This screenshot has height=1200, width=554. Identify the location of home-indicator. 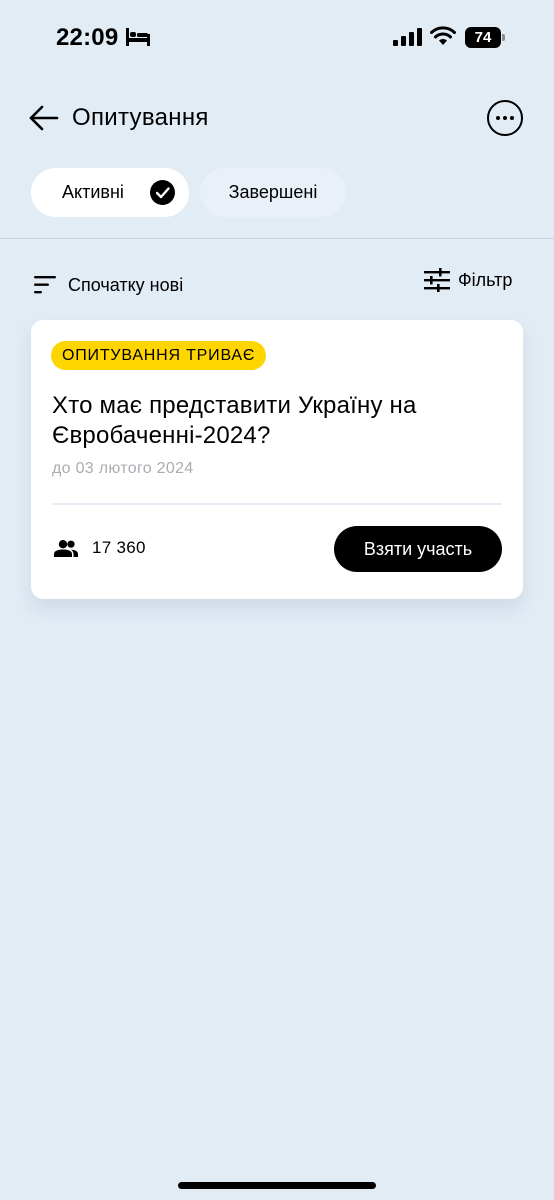
(277, 1185).